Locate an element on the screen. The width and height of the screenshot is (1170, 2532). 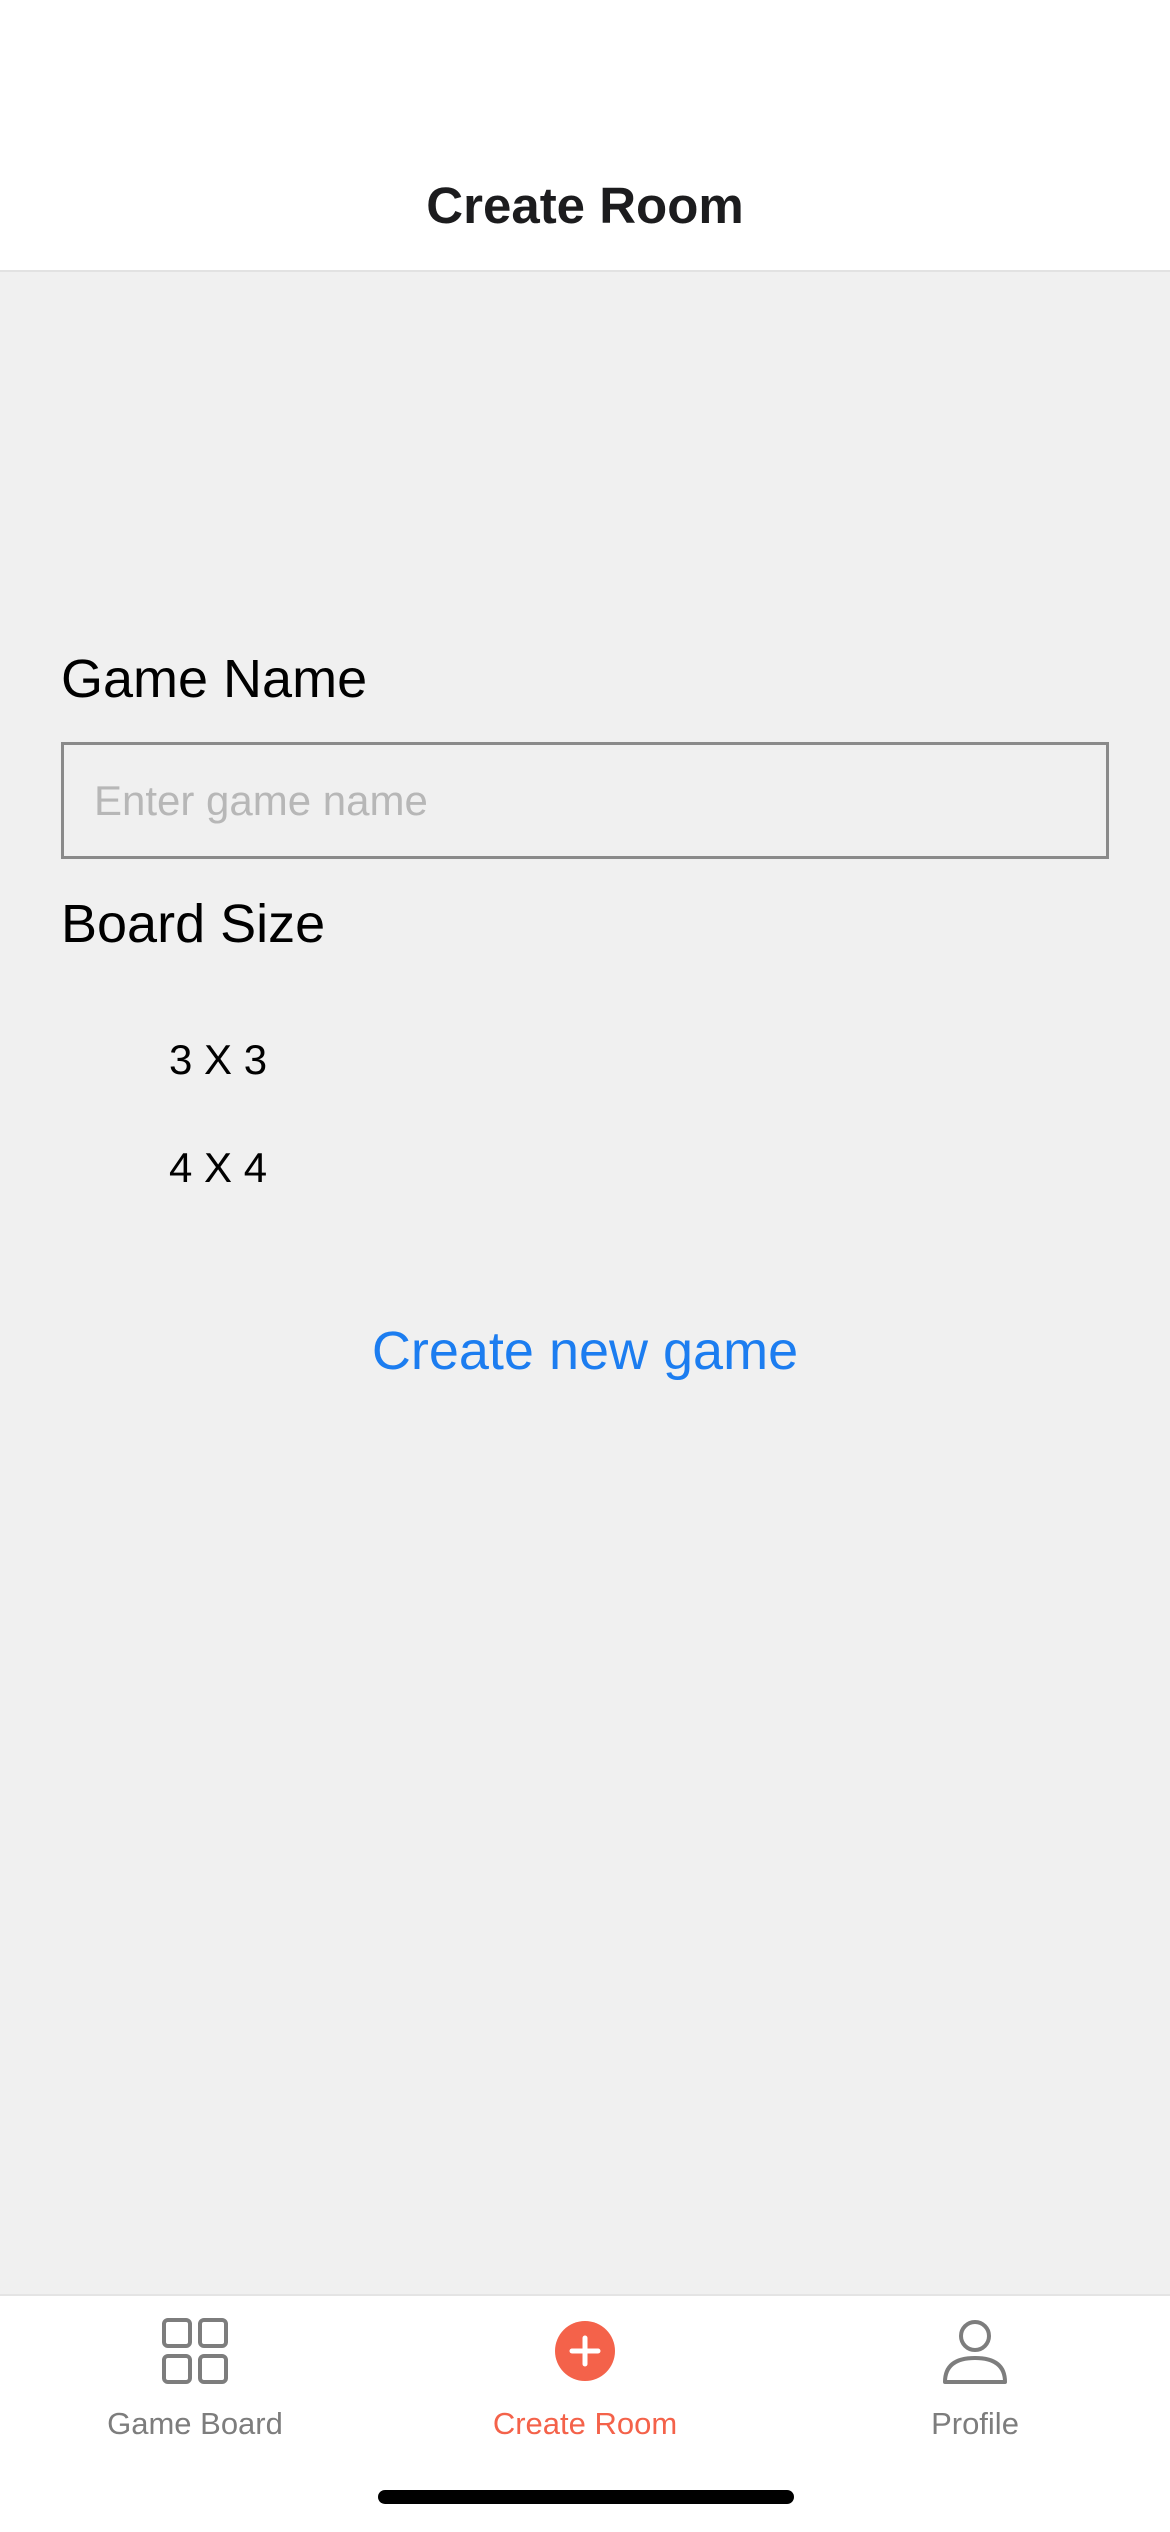
grid-icon is located at coordinates (195, 2351).